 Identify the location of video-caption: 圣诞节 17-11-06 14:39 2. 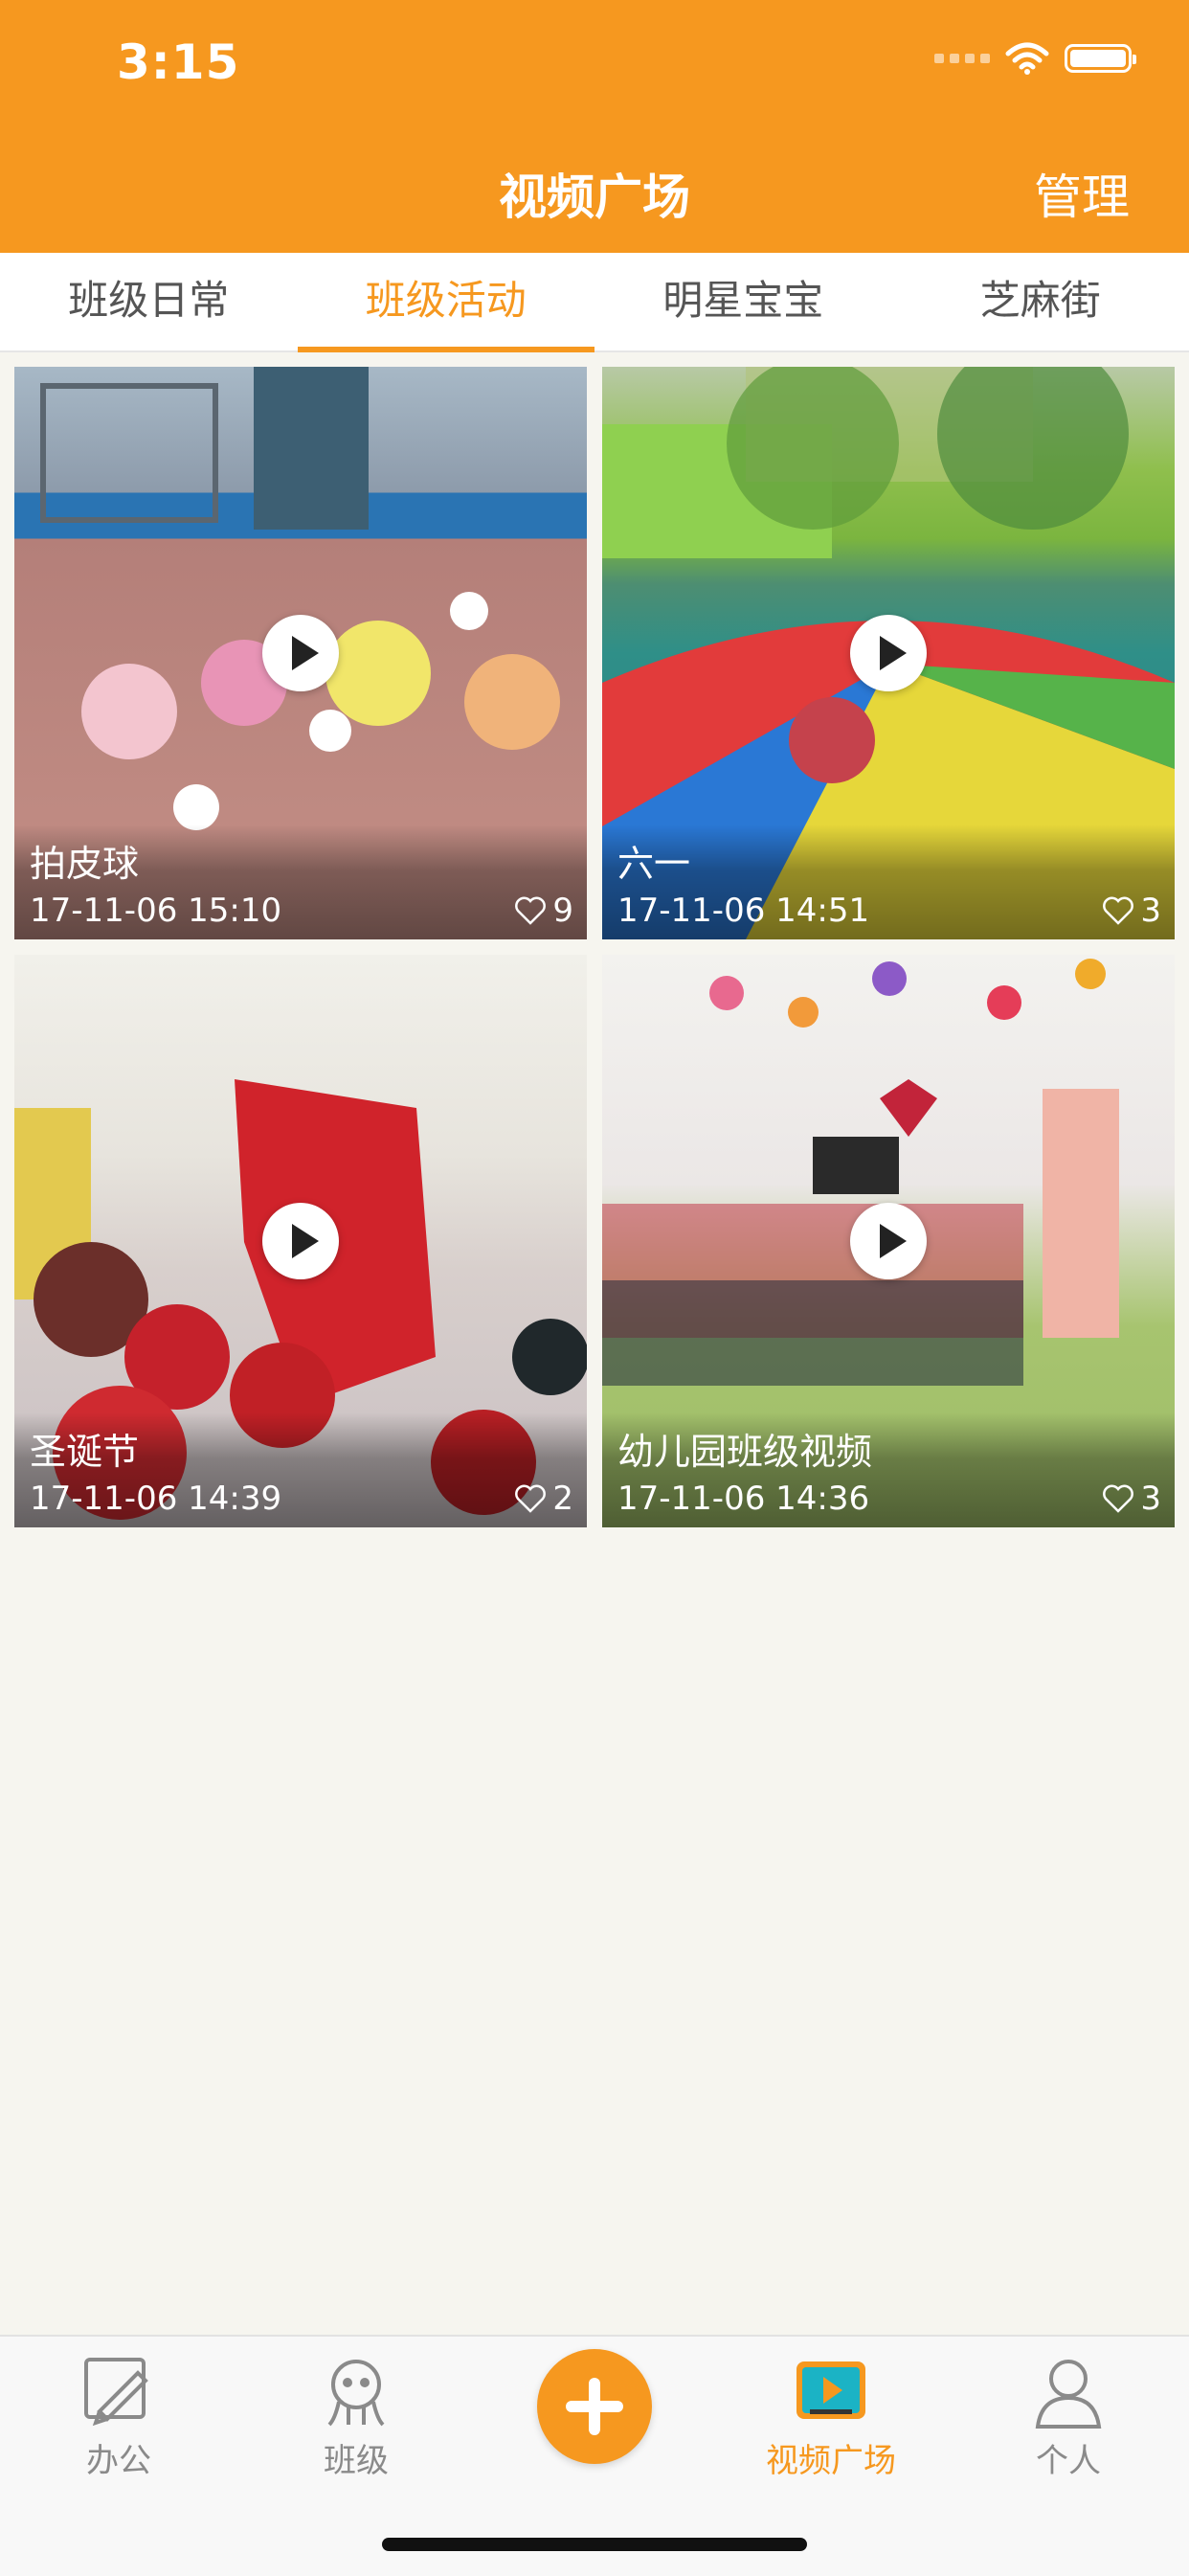
(300, 1469).